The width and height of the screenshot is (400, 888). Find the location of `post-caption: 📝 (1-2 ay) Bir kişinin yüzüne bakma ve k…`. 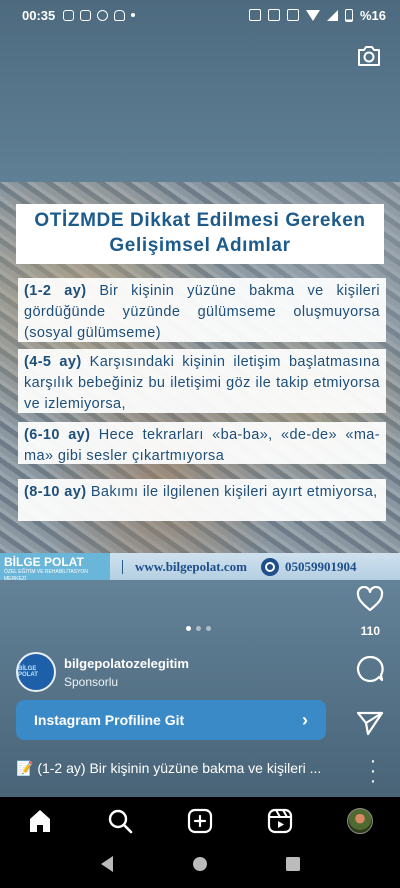

post-caption: 📝 (1-2 ay) Bir kişinin yüzüne bakma ve k… is located at coordinates (181, 768).